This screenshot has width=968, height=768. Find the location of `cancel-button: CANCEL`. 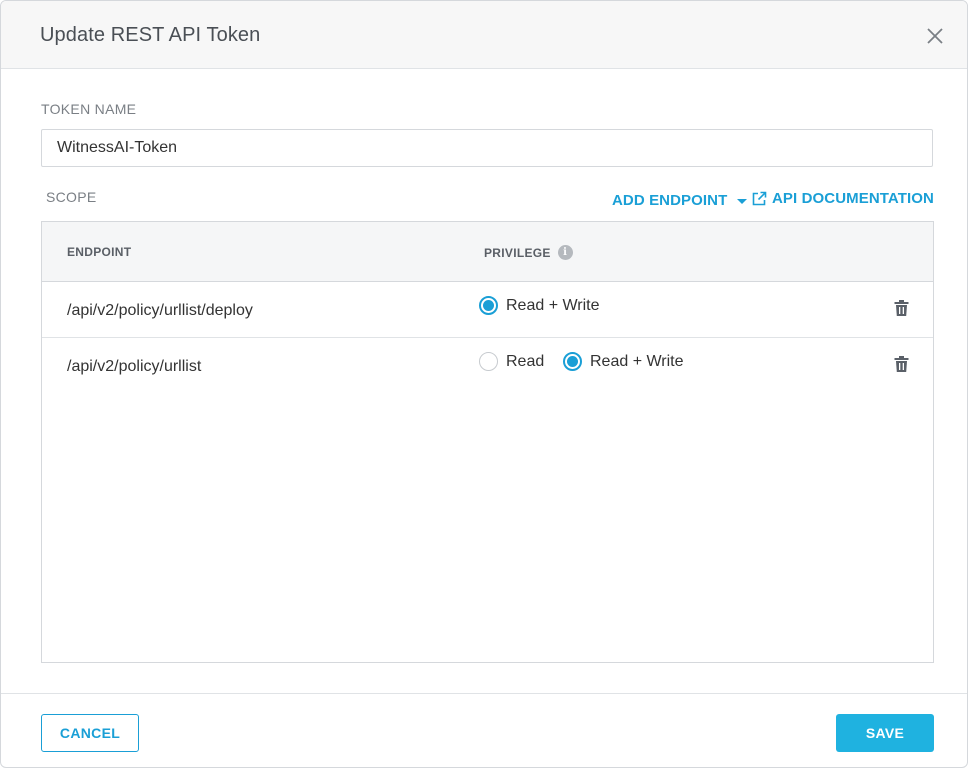

cancel-button: CANCEL is located at coordinates (90, 733).